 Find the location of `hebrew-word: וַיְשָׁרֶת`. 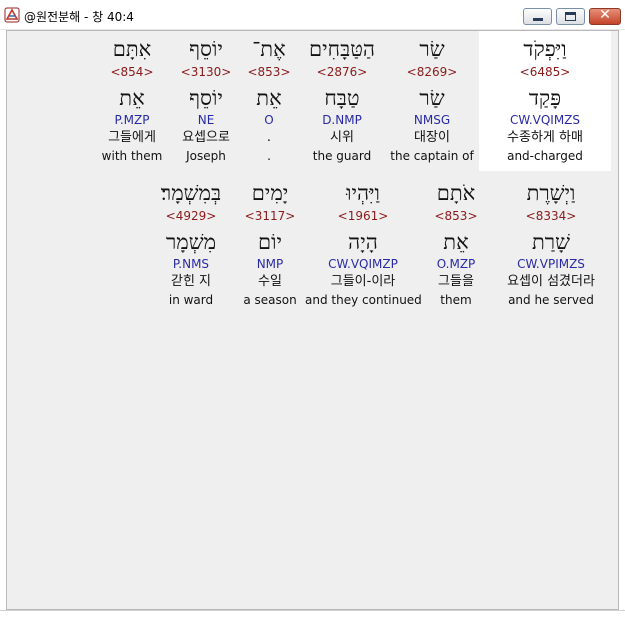

hebrew-word: וַיְשָׁרֶת is located at coordinates (551, 193).